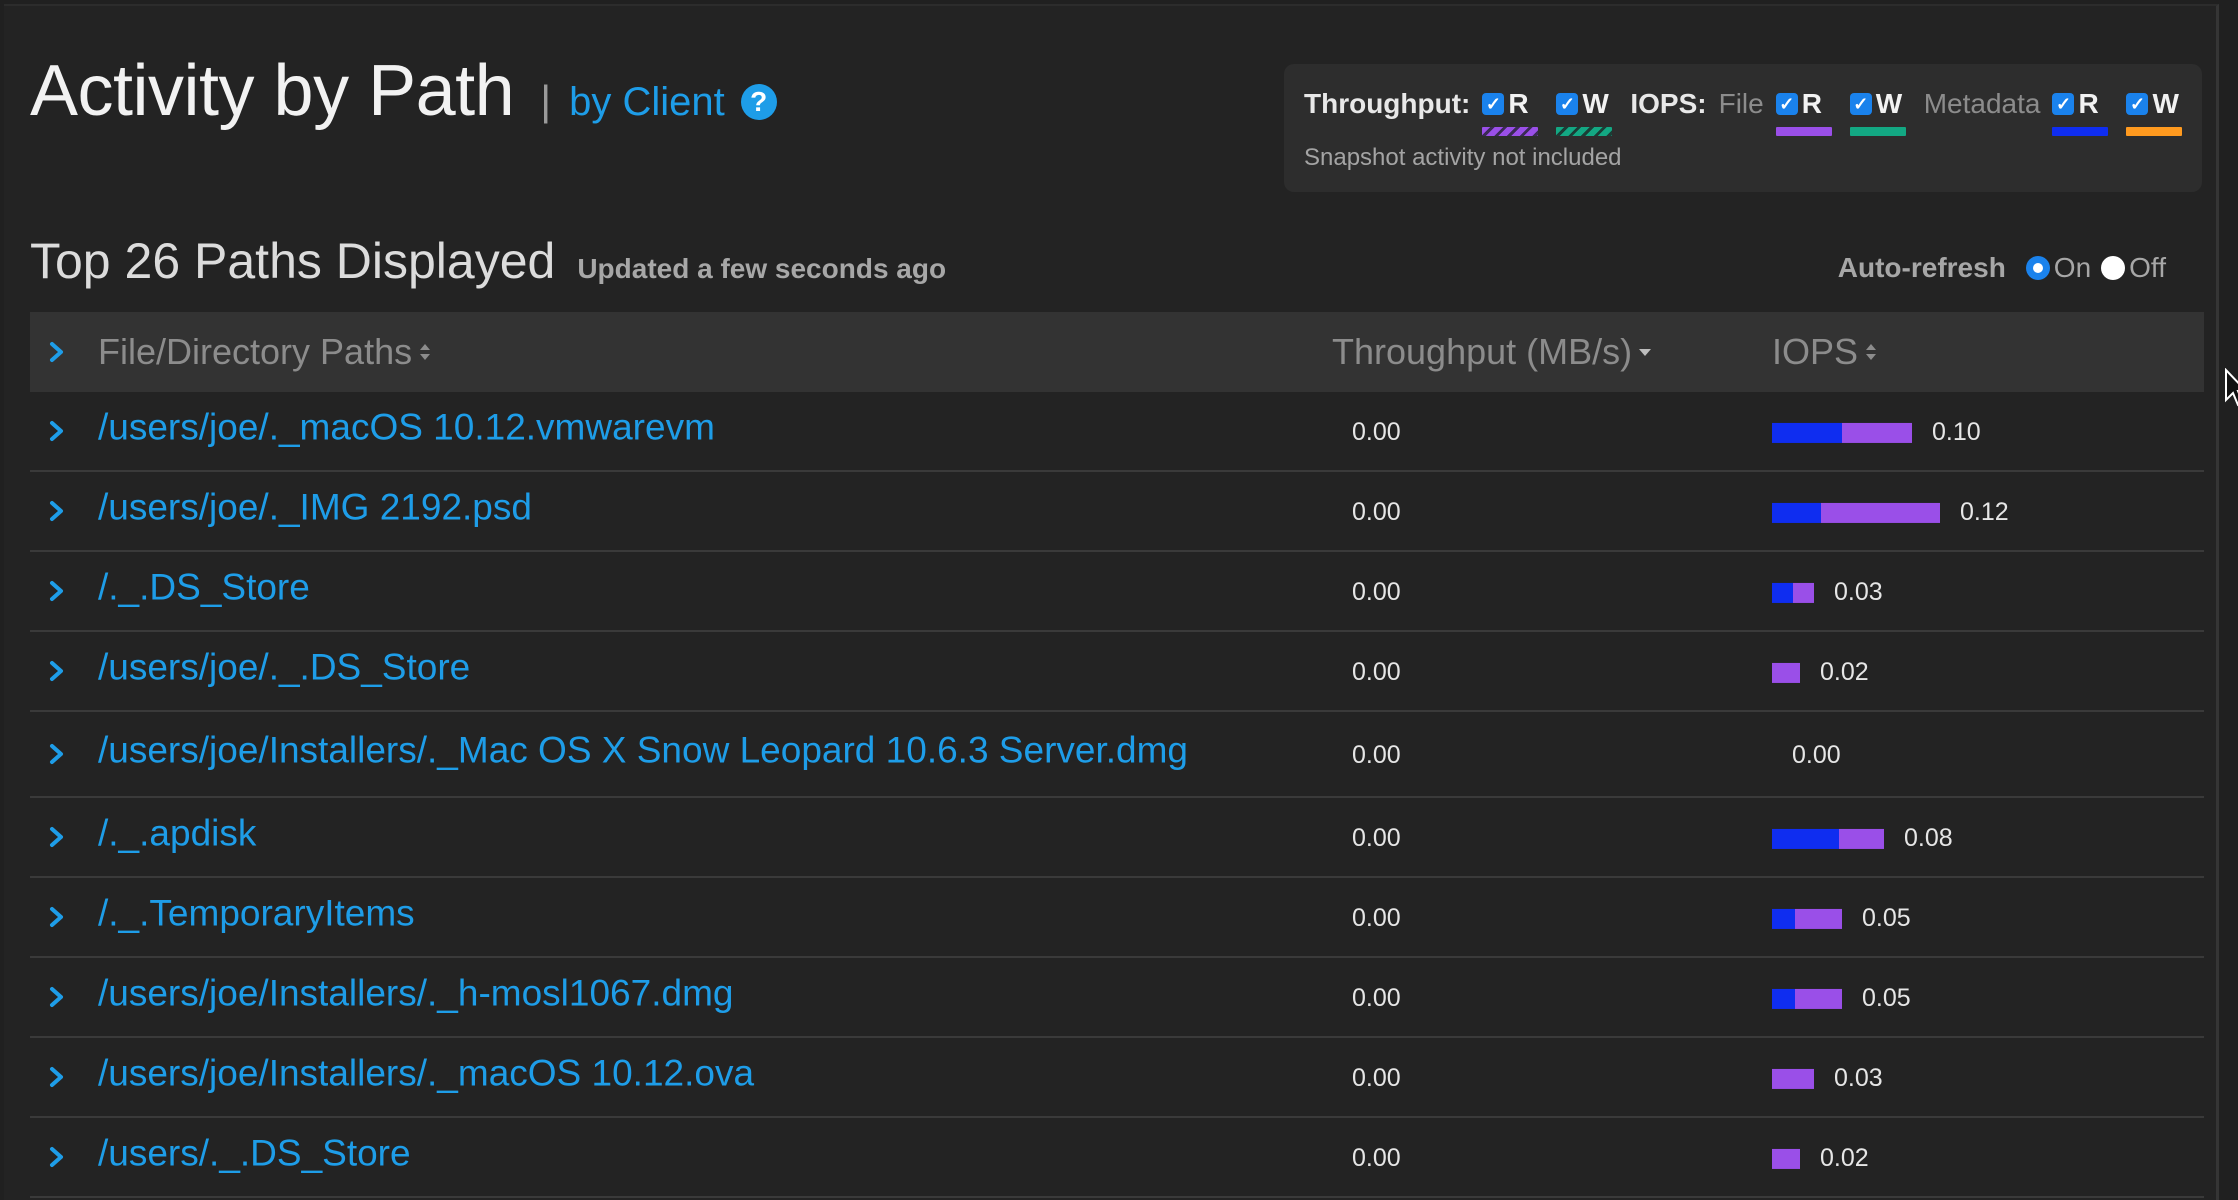  What do you see at coordinates (315, 508) in the screenshot?
I see `path-link: /users/joe/._IMG 2192.psd` at bounding box center [315, 508].